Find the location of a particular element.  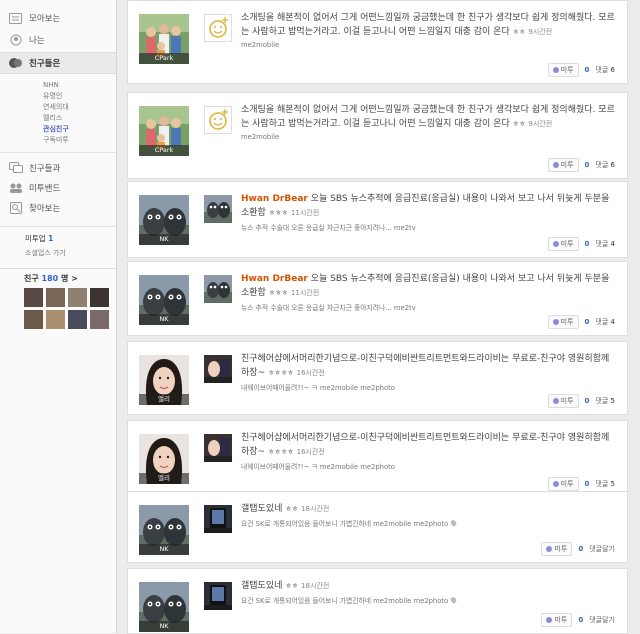

friends-label: 친구 is located at coordinates (31, 278).